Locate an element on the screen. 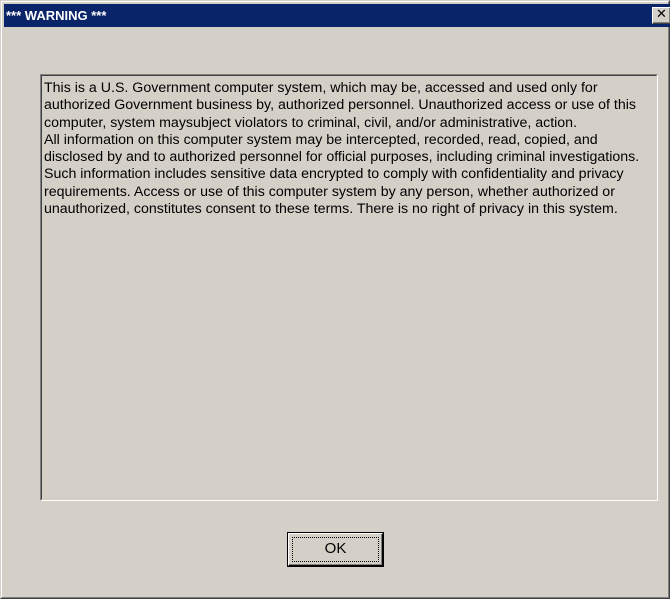  title-bar: *** WARNING *** ✕ is located at coordinates (337, 15).